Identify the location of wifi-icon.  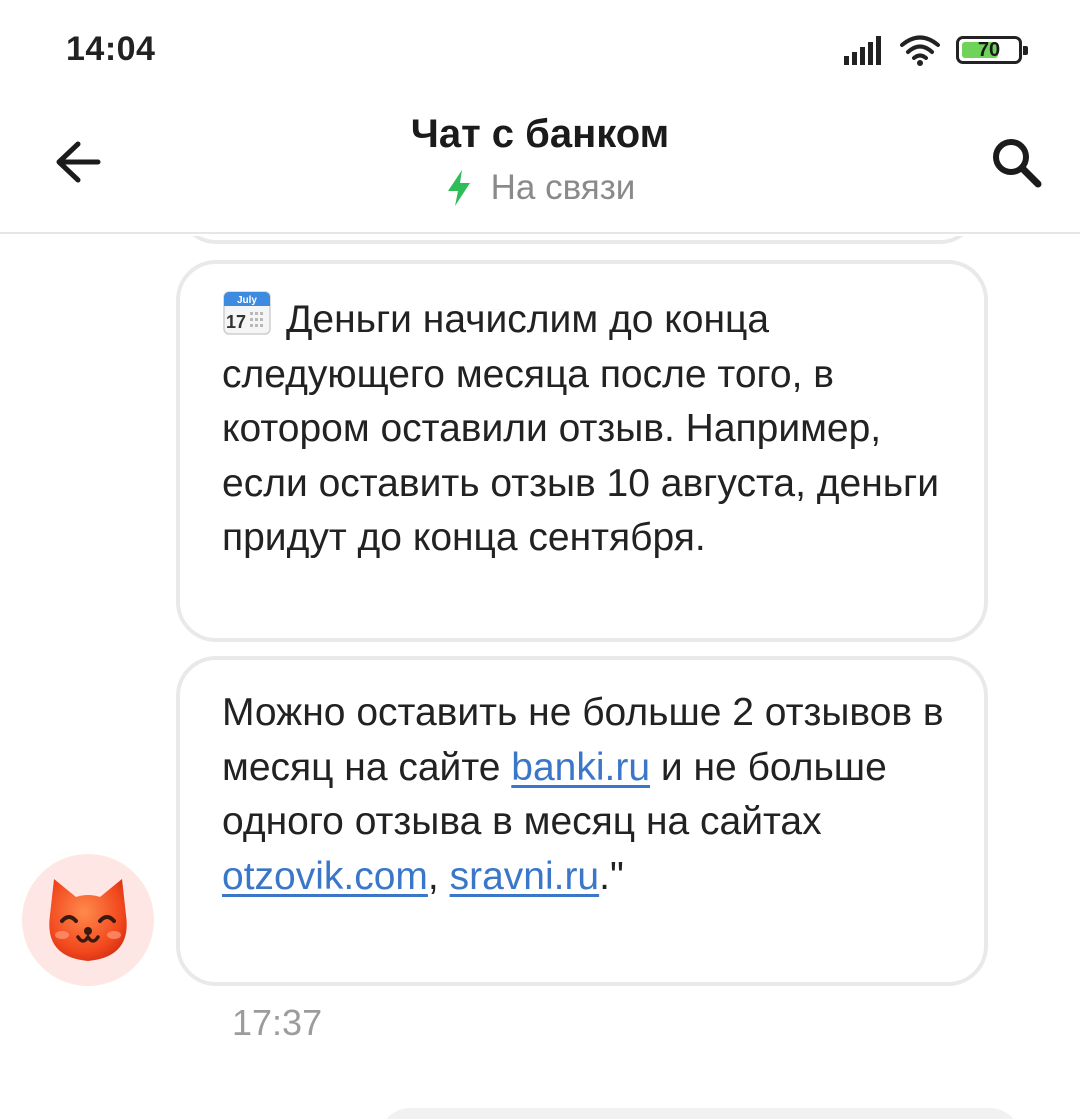
(920, 50).